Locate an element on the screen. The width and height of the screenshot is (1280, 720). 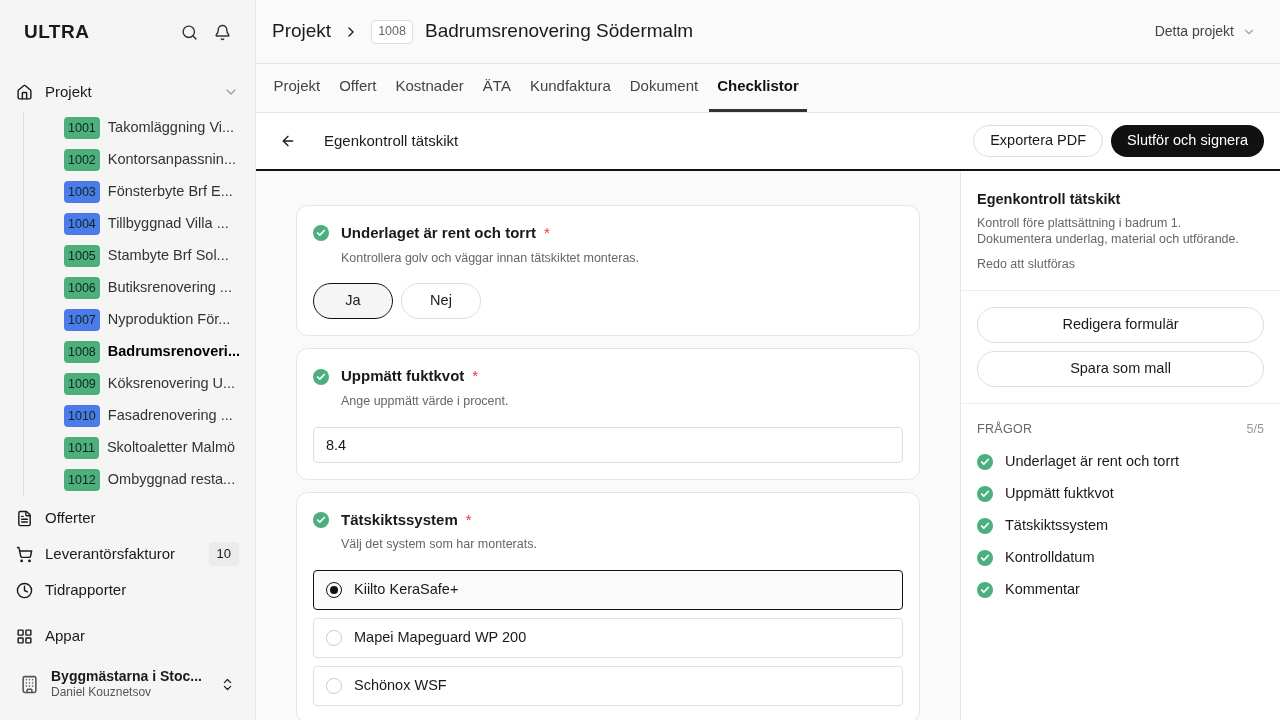
finish-button: Slutför och signera is located at coordinates (1187, 141).